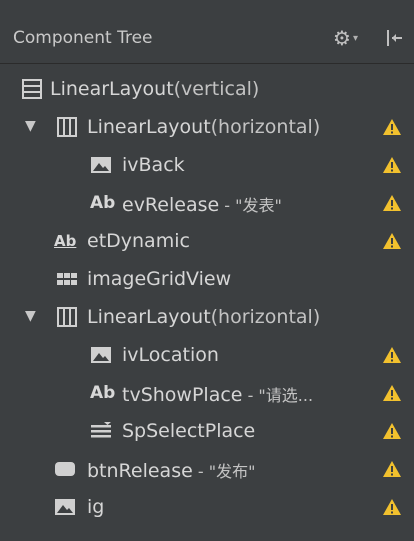 The image size is (414, 541). I want to click on tree-row: imageGridView, so click(207, 279).